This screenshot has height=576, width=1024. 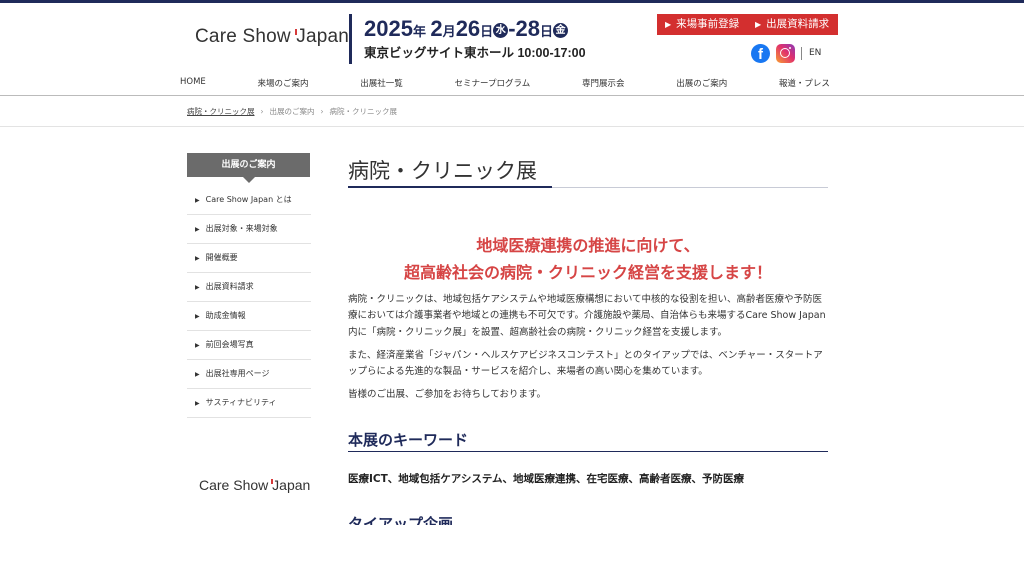 What do you see at coordinates (815, 53) in the screenshot?
I see `language-en-link: EN` at bounding box center [815, 53].